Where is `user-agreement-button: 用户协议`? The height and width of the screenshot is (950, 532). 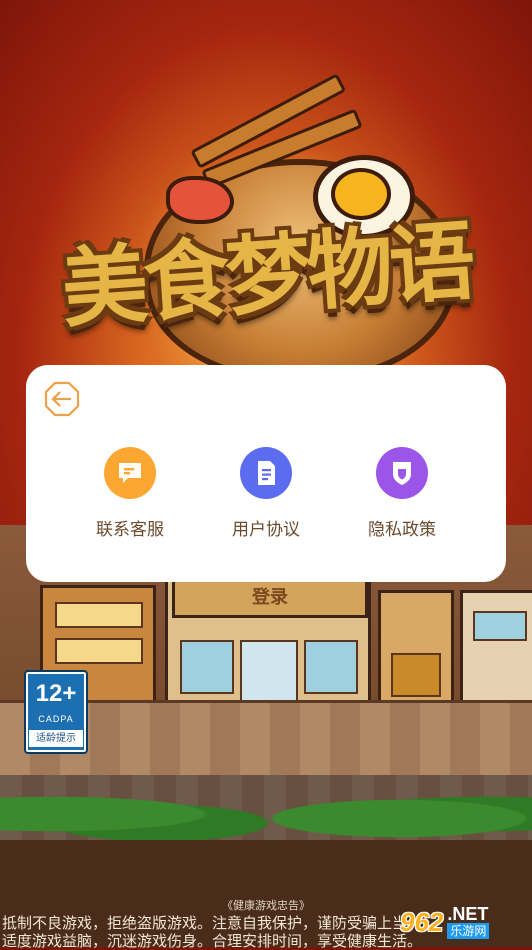 user-agreement-button: 用户协议 is located at coordinates (266, 493).